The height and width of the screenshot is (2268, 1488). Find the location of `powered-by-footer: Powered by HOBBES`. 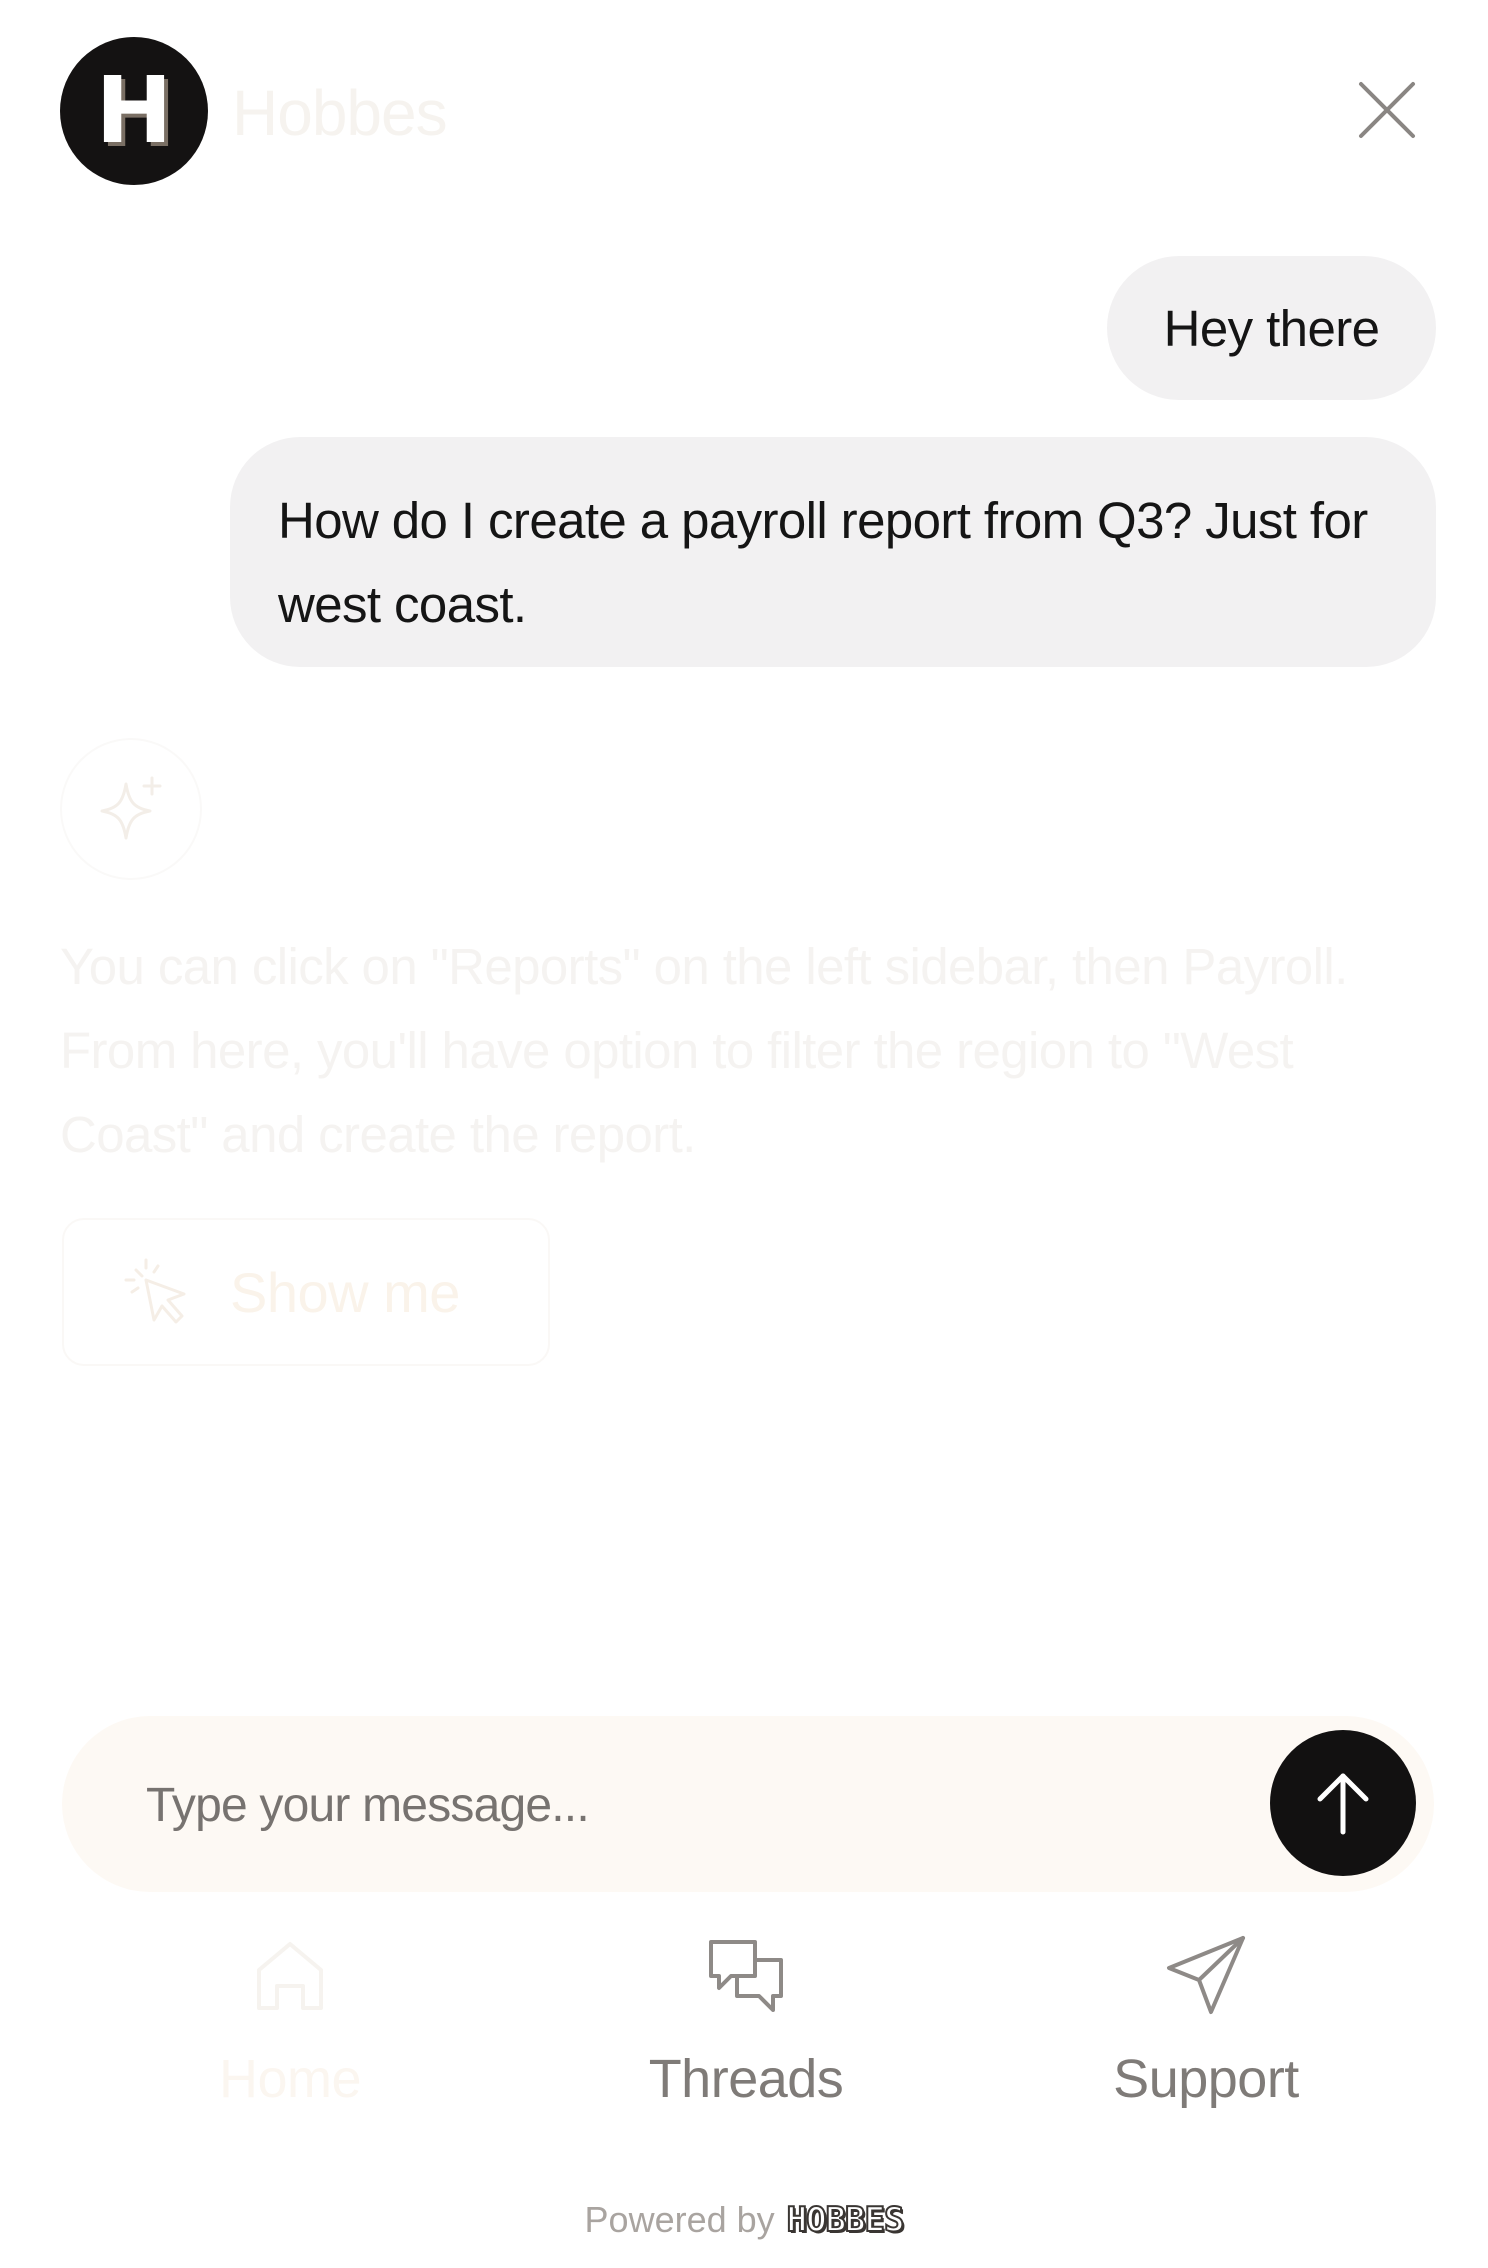

powered-by-footer: Powered by HOBBES is located at coordinates (744, 2220).